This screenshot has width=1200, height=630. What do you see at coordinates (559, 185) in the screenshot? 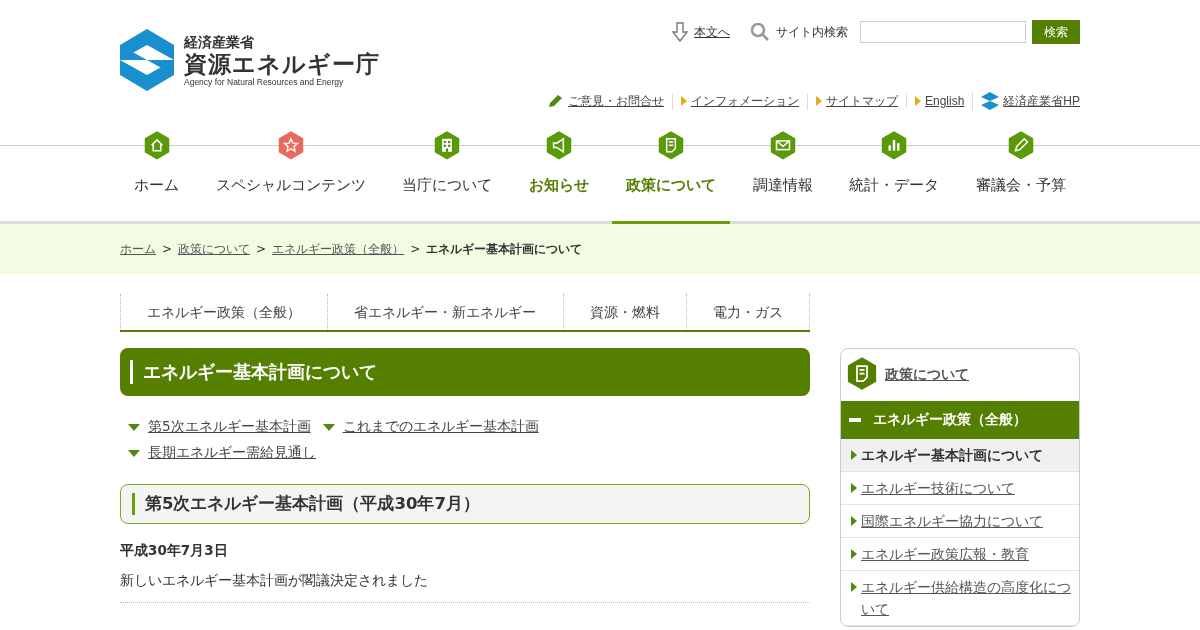
I see `nav-label: お知らせ` at bounding box center [559, 185].